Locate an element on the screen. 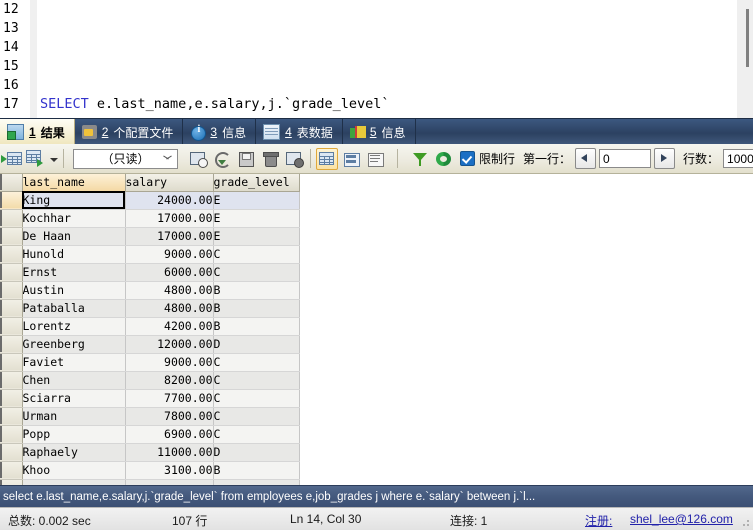 The height and width of the screenshot is (530, 753). cell-salary: 8200.00 is located at coordinates (169, 380).